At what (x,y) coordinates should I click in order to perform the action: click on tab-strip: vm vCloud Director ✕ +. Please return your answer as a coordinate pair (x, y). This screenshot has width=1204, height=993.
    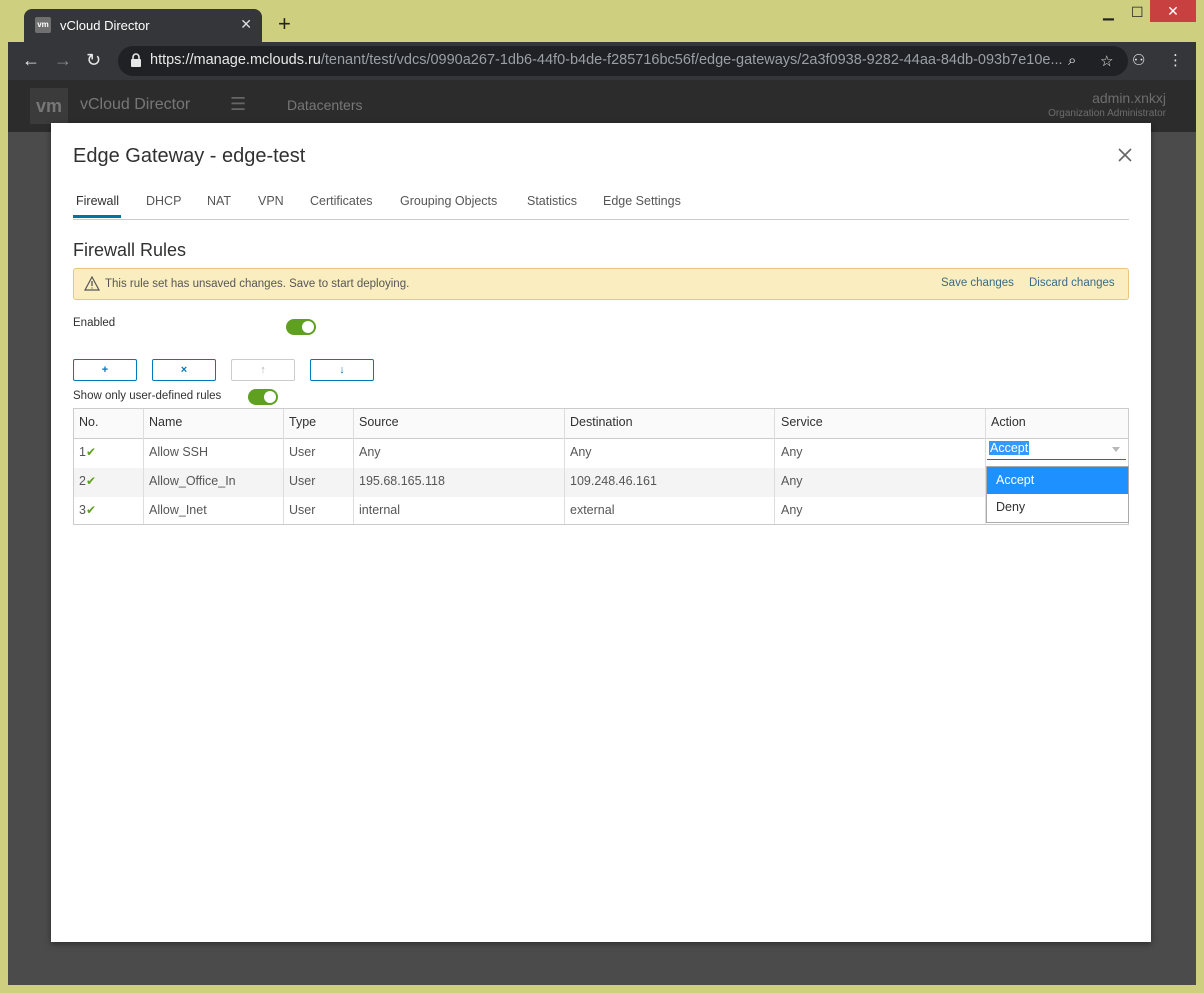
    Looking at the image, I should click on (602, 21).